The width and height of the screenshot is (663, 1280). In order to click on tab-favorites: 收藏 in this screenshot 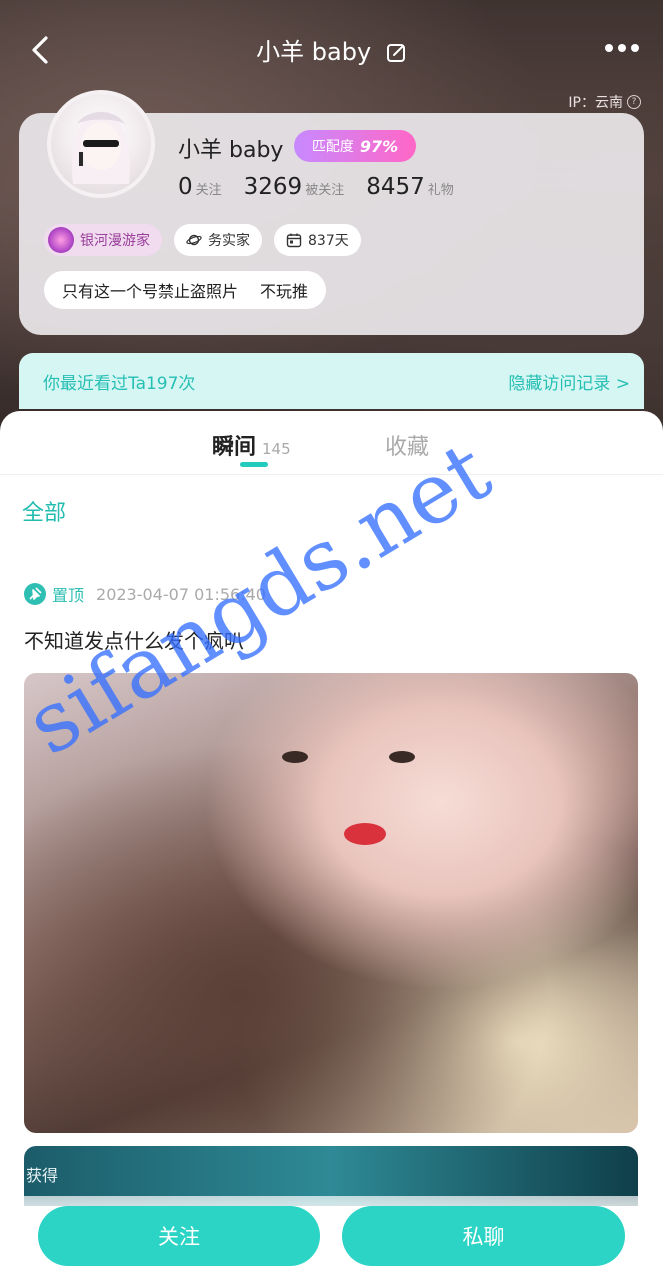, I will do `click(407, 445)`.